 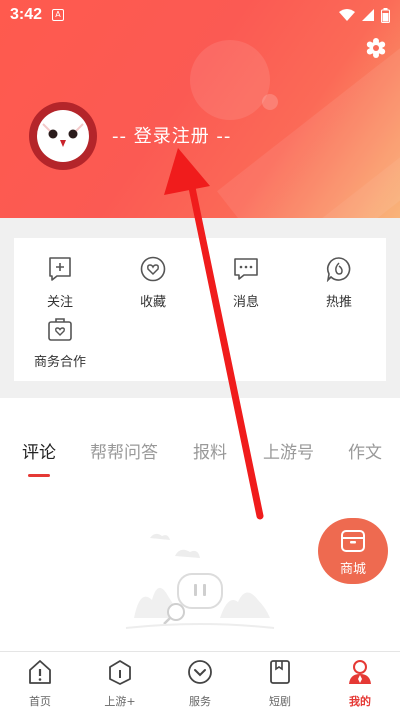 What do you see at coordinates (338, 270) in the screenshot?
I see `hot-push-icon` at bounding box center [338, 270].